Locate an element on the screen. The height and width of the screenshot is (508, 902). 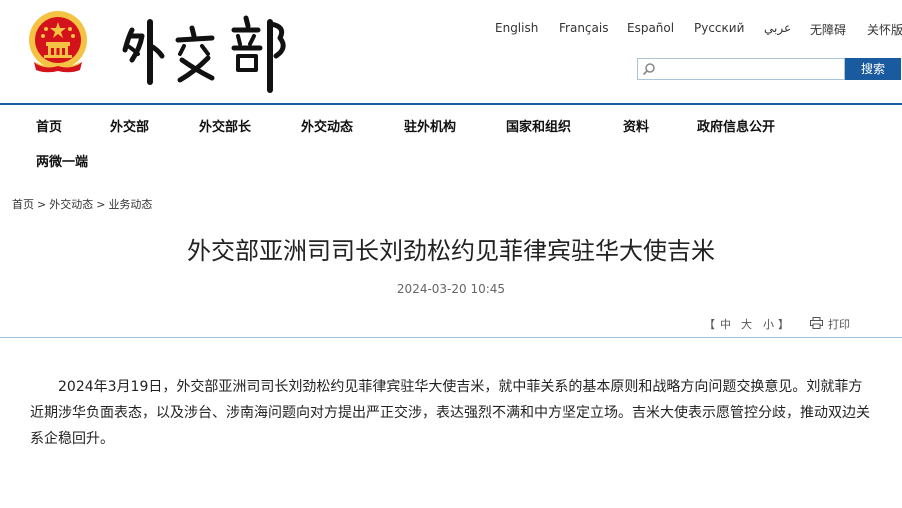
lang-french: Français is located at coordinates (583, 28).